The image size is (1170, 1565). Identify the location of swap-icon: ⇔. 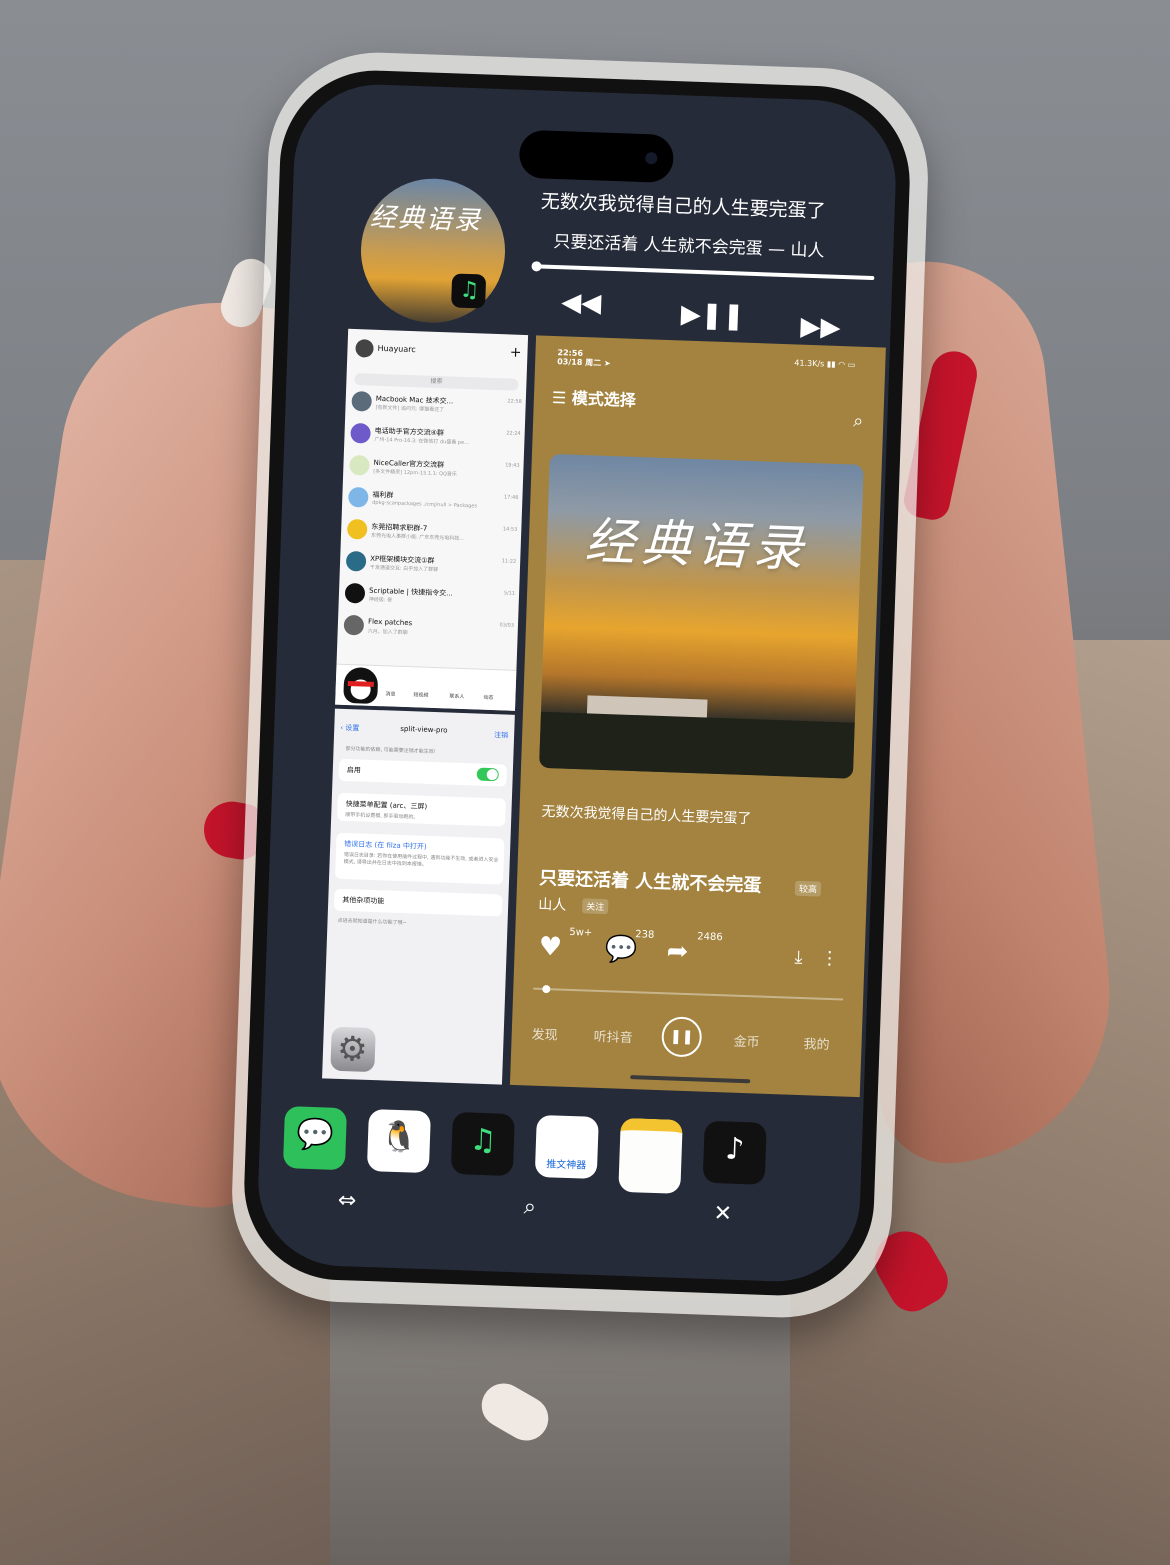
(346, 1201).